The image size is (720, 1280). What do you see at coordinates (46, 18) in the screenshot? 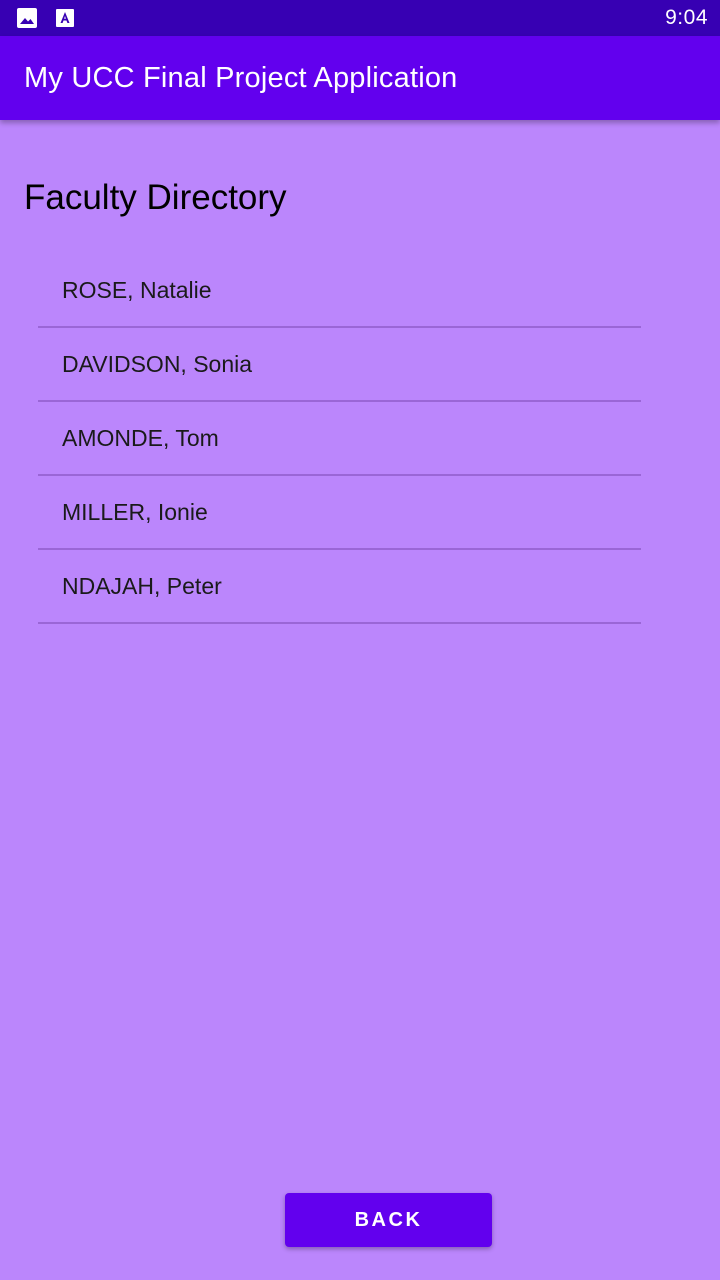
I see `status-icons` at bounding box center [46, 18].